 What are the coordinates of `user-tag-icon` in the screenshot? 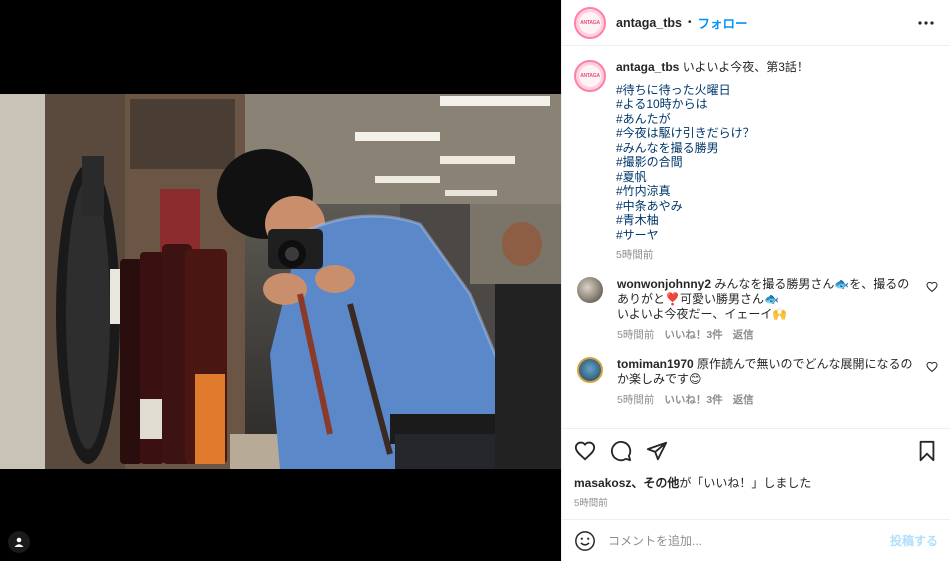 It's located at (19, 542).